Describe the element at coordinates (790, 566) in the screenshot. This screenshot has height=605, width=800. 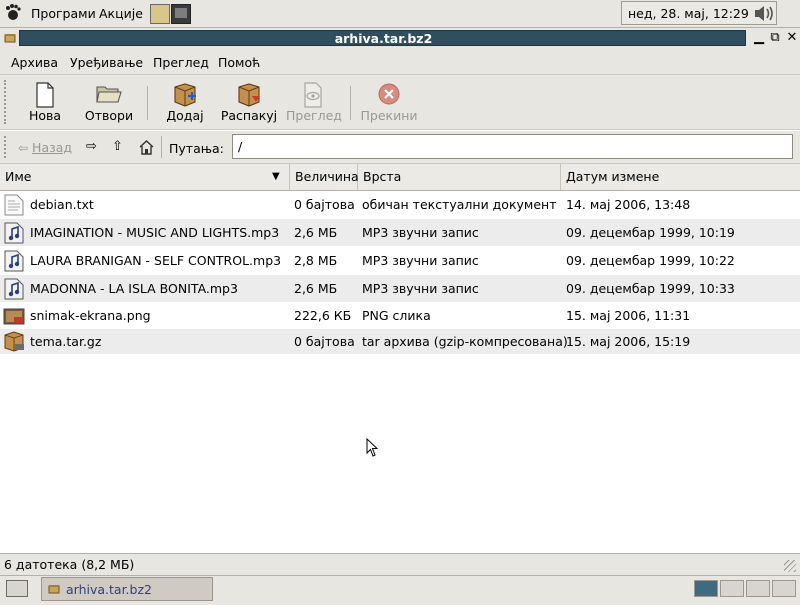
I see `resize-grip` at that location.